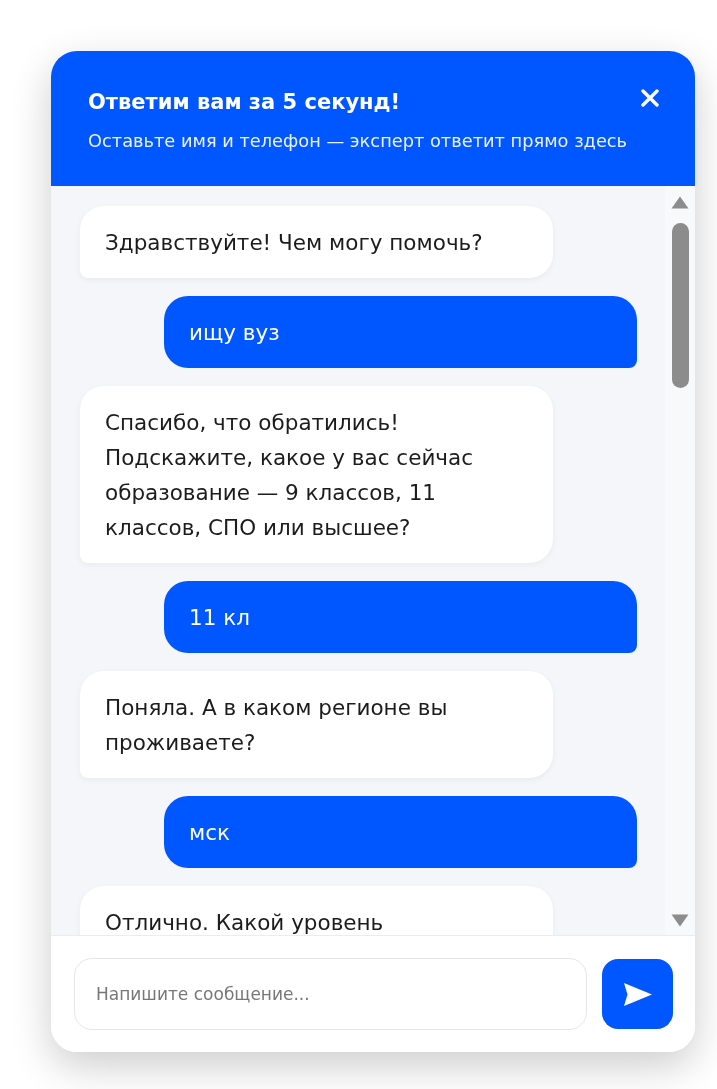 This screenshot has height=1089, width=717. I want to click on send-icon, so click(637, 994).